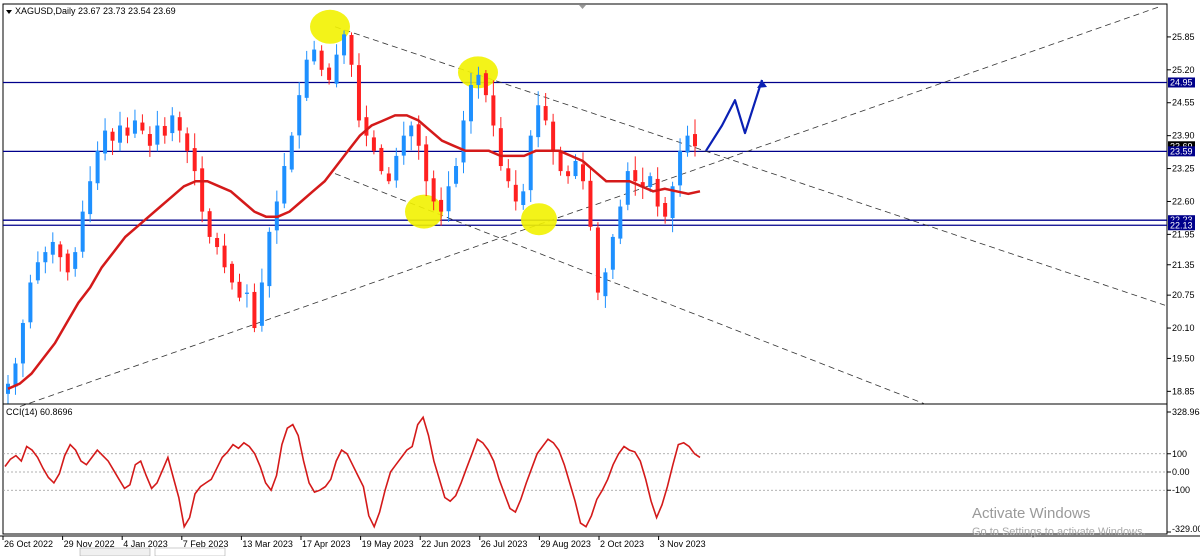 The image size is (1200, 556). Describe the element at coordinates (1183, 358) in the screenshot. I see `price-tick-label: 19.50` at that location.